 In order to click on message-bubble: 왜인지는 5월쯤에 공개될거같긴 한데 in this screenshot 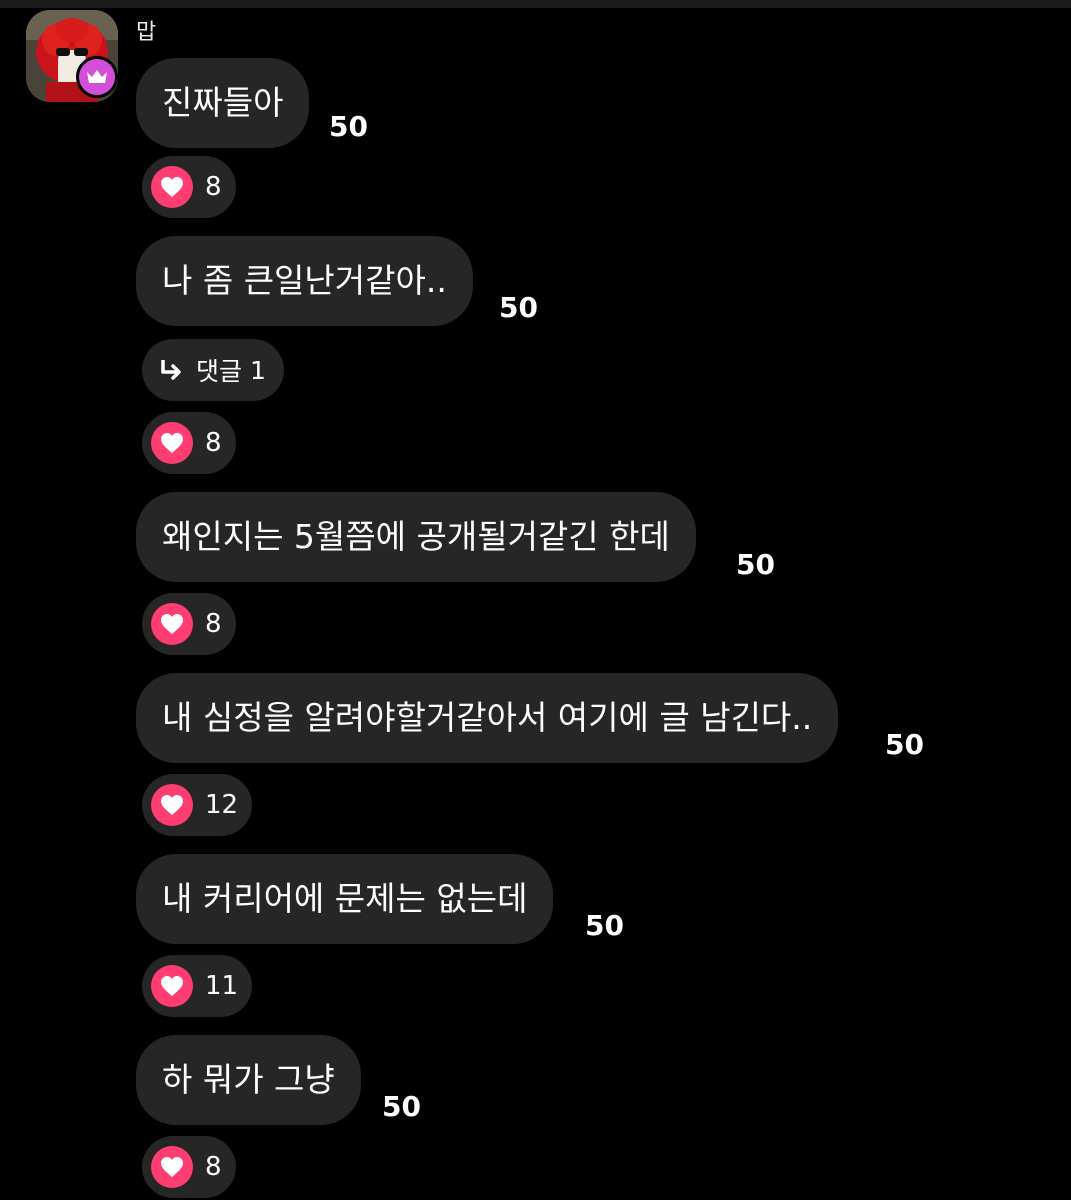, I will do `click(416, 537)`.